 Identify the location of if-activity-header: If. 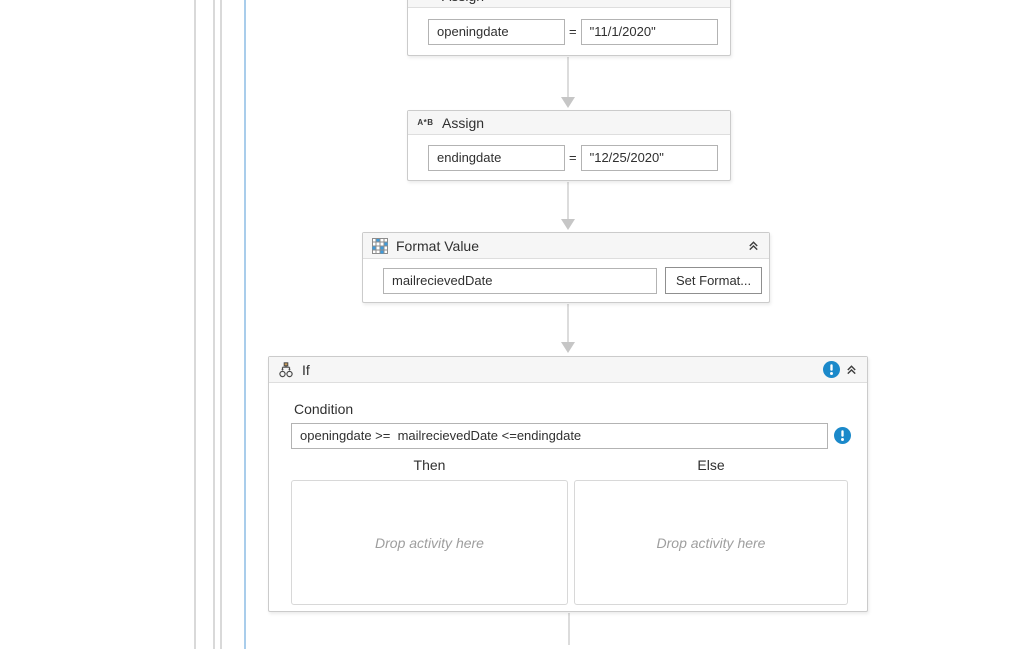
(568, 370).